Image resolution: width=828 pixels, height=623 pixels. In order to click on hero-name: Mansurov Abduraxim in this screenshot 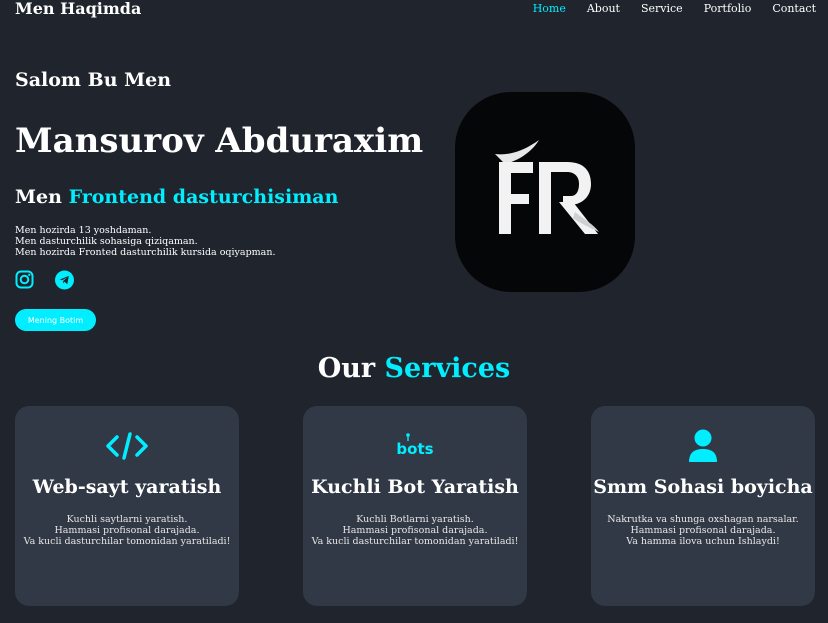, I will do `click(219, 141)`.